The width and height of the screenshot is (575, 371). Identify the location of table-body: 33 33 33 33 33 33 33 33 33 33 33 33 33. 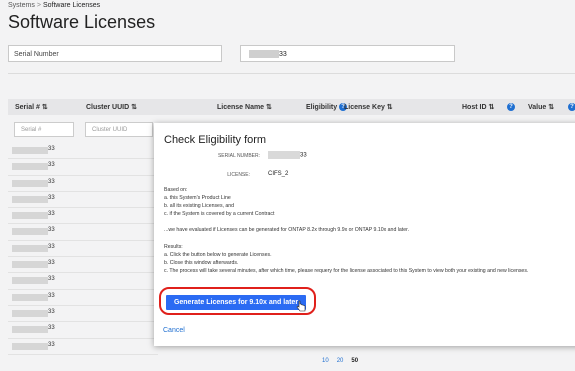
(83, 249).